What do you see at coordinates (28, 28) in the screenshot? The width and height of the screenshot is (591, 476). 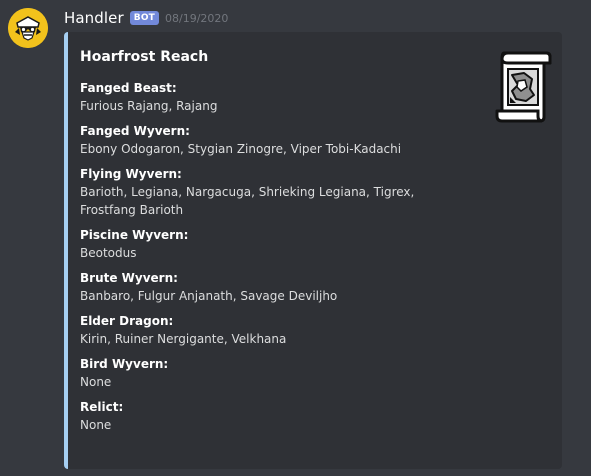 I see `handler-avatar-icon` at bounding box center [28, 28].